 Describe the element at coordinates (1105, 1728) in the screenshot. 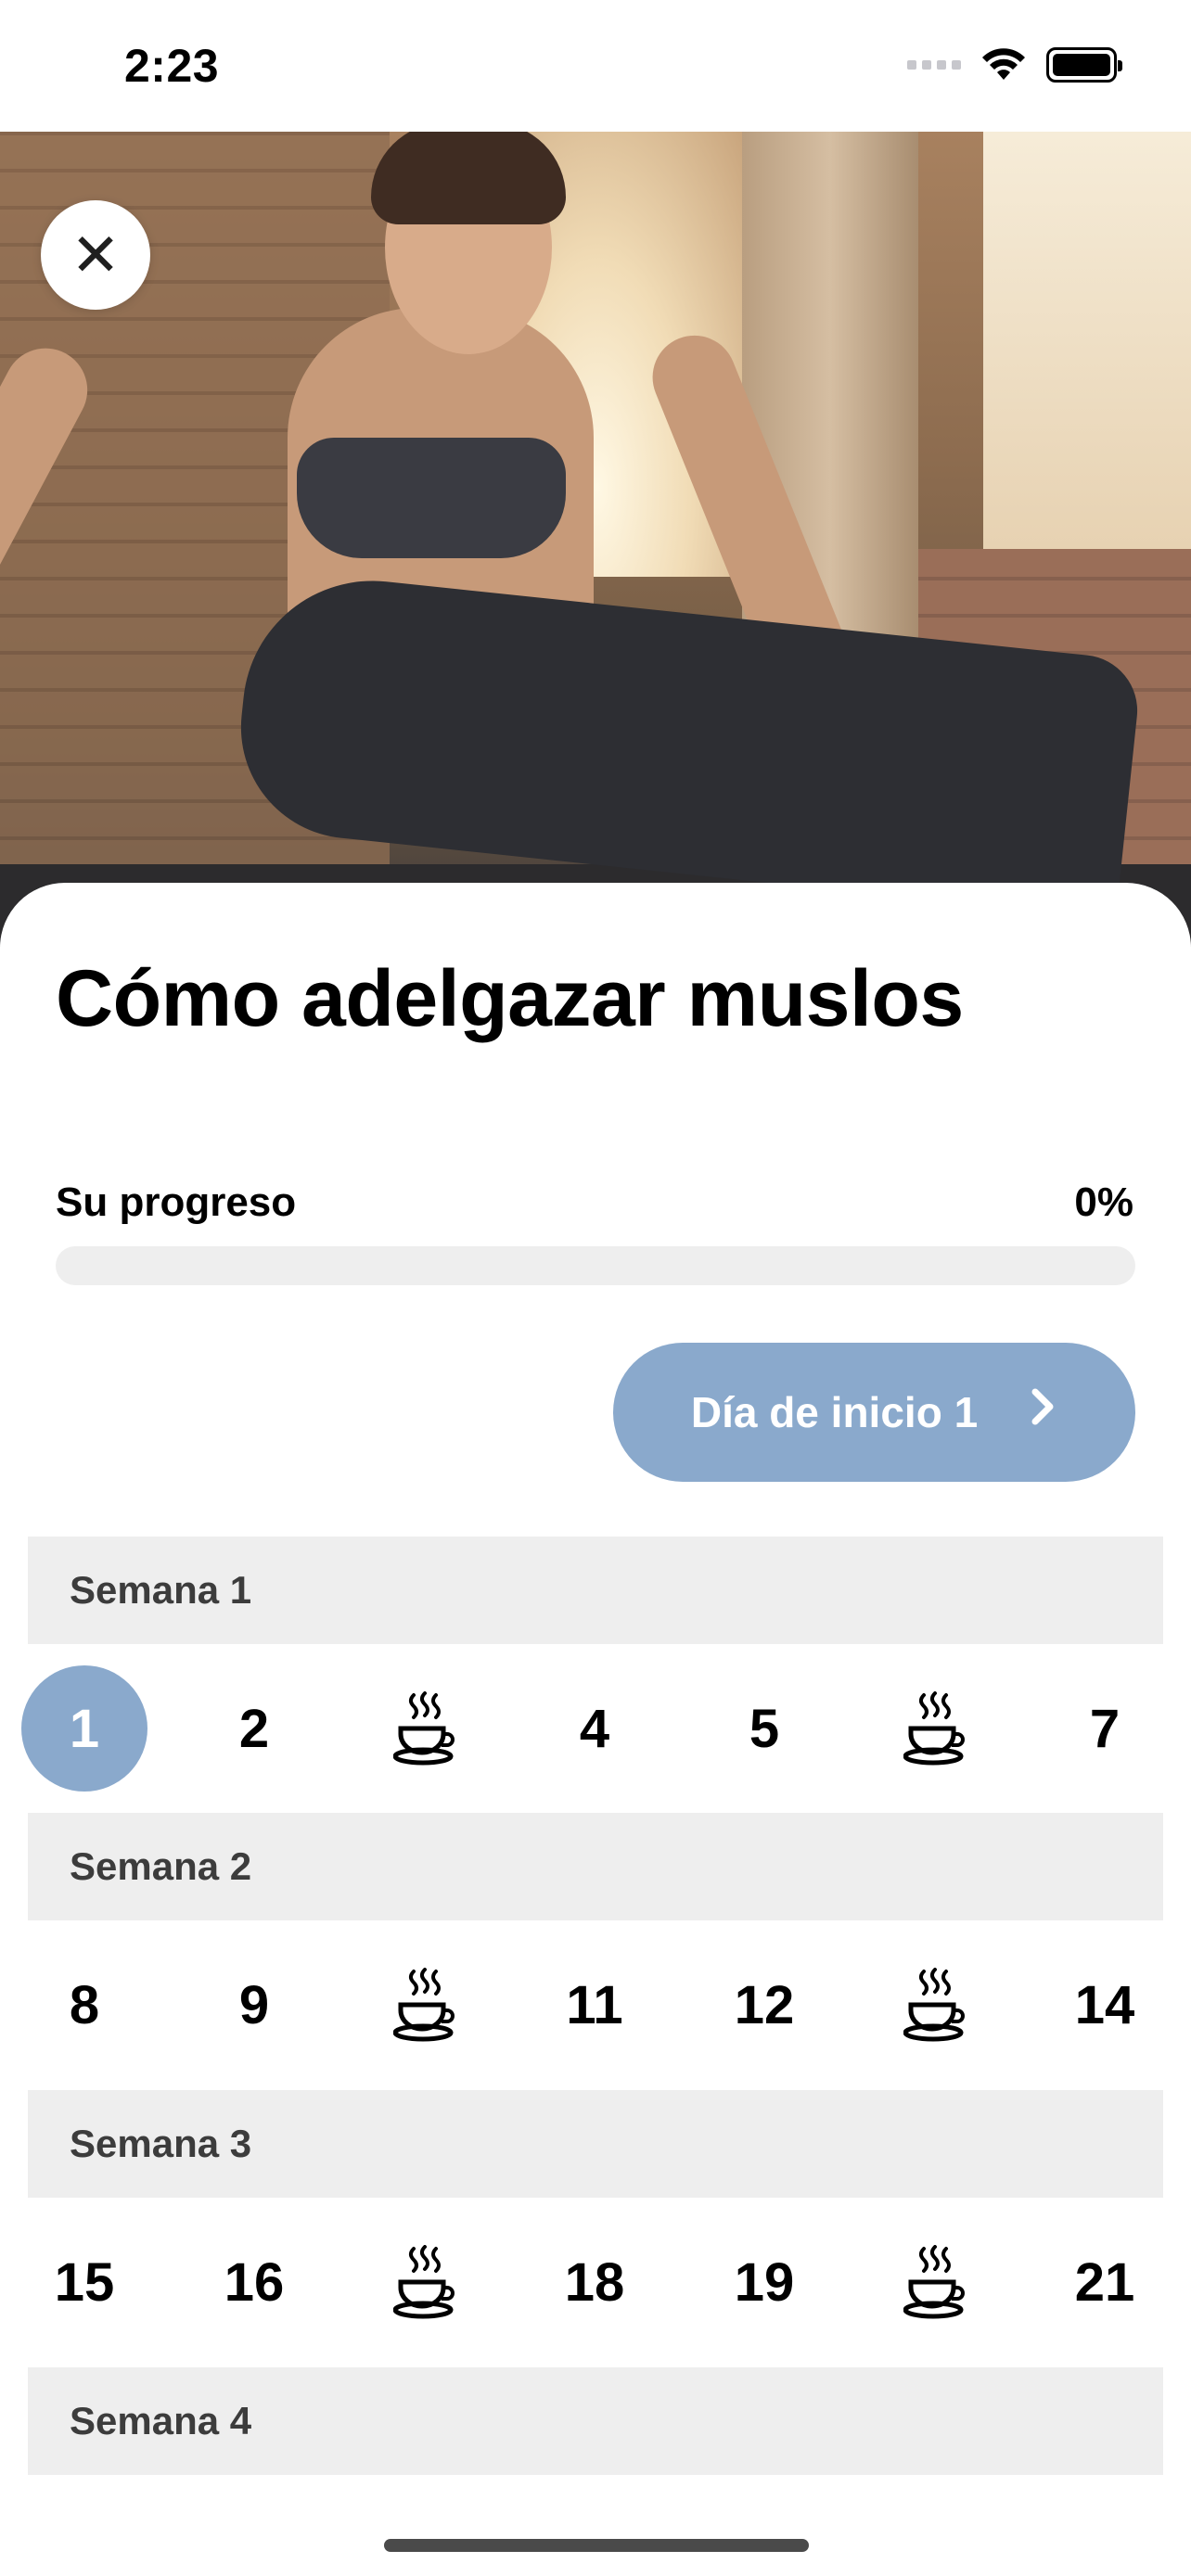

I see `day-7: 7` at that location.